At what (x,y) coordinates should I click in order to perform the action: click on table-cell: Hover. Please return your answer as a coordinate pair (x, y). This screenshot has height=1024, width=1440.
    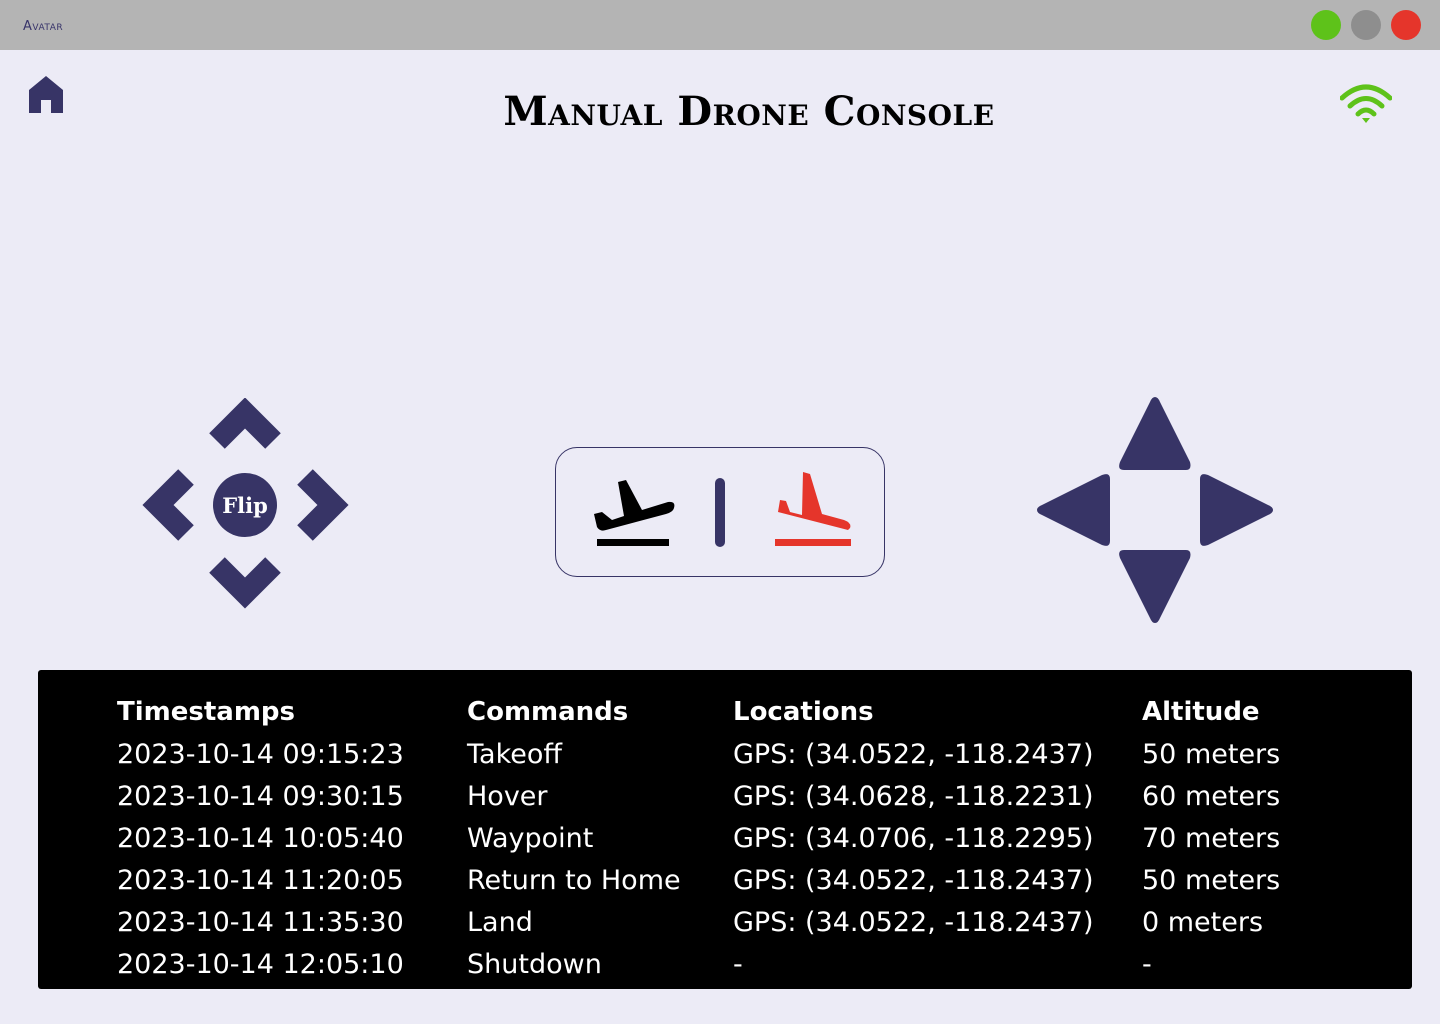
    Looking at the image, I should click on (507, 796).